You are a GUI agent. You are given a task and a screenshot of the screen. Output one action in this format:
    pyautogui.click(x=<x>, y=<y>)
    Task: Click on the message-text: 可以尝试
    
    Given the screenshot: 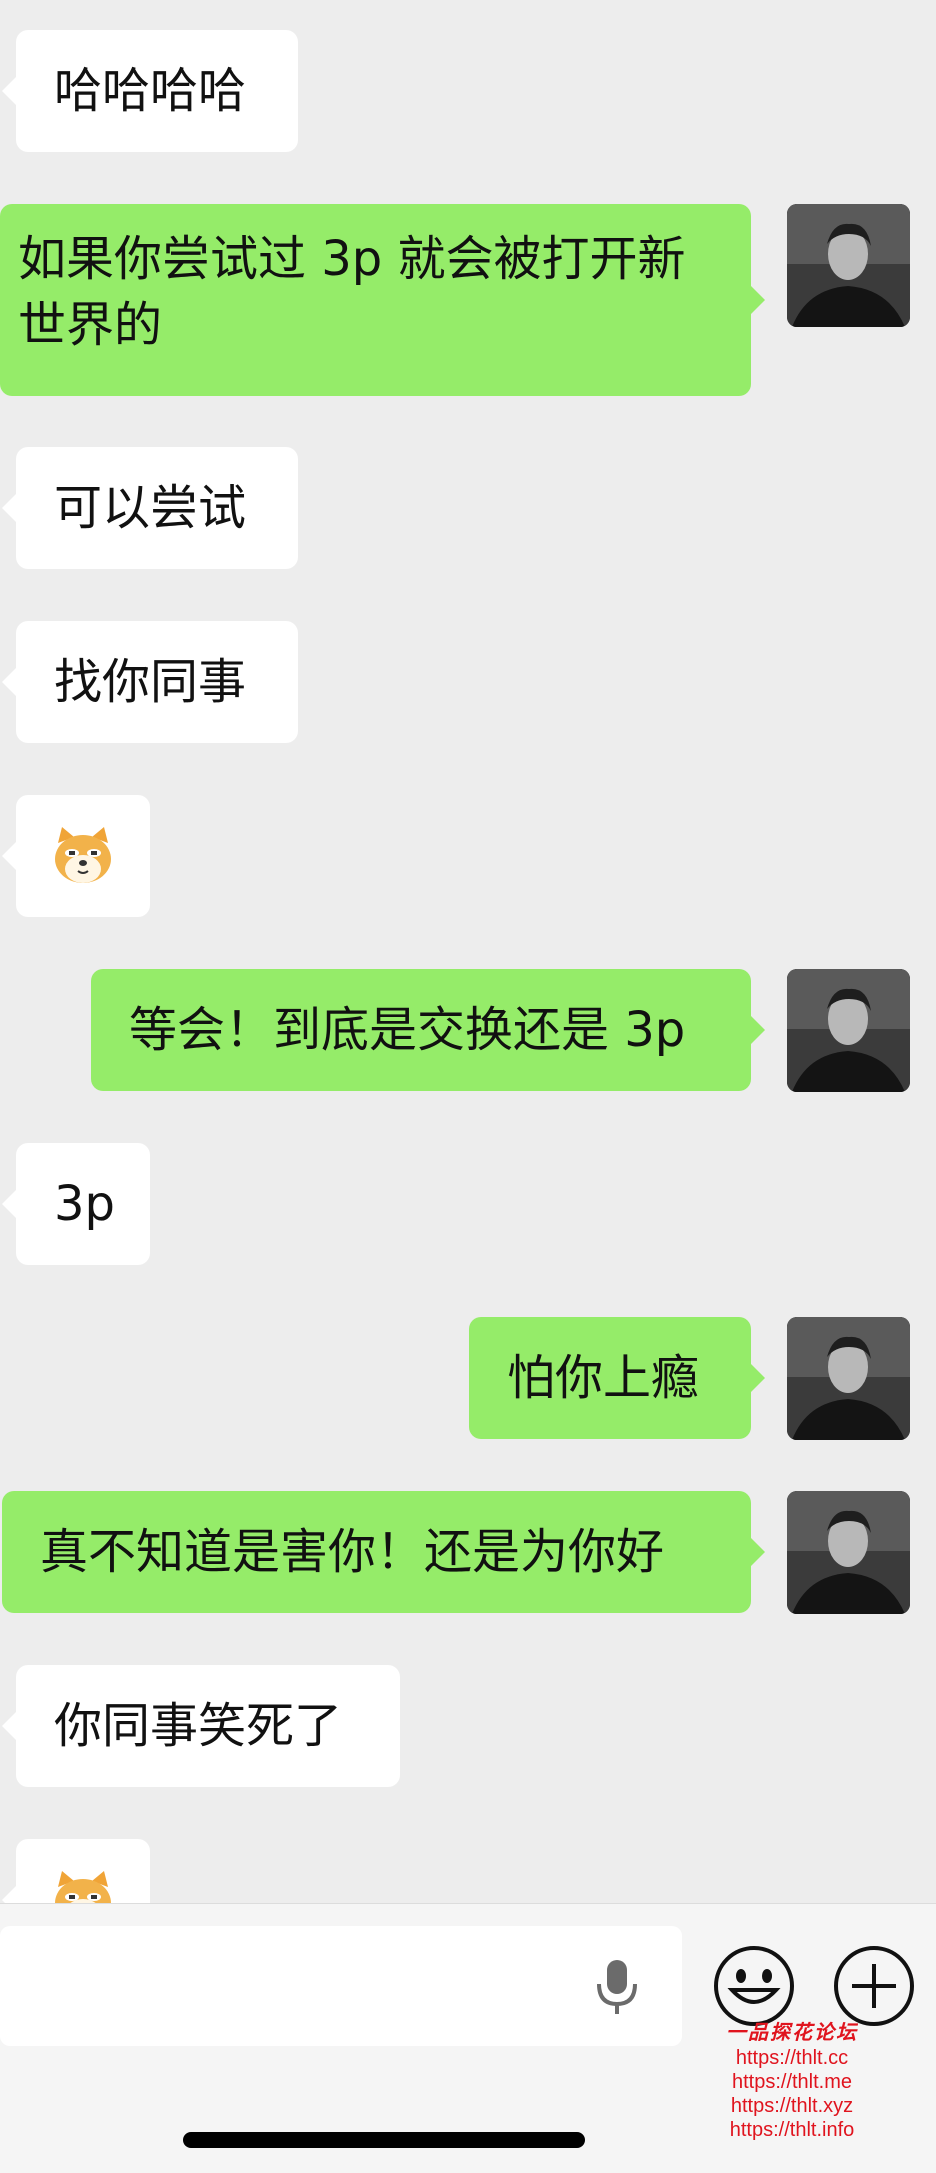 What is the action you would take?
    pyautogui.click(x=150, y=508)
    